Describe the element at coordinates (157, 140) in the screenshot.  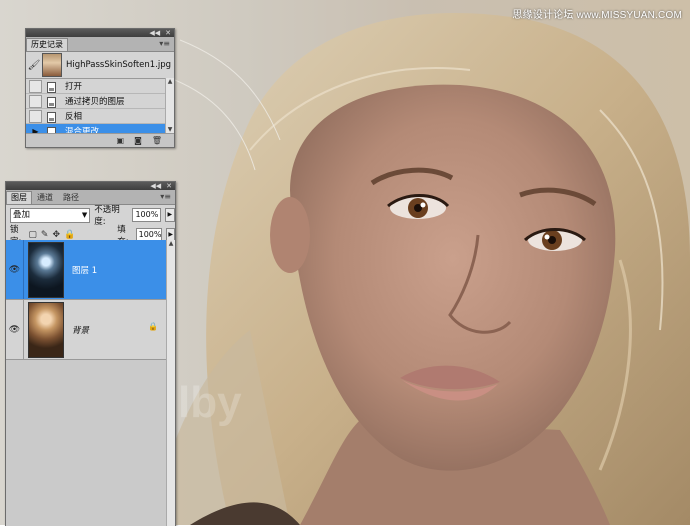
I see `trash-icon: 🗑` at that location.